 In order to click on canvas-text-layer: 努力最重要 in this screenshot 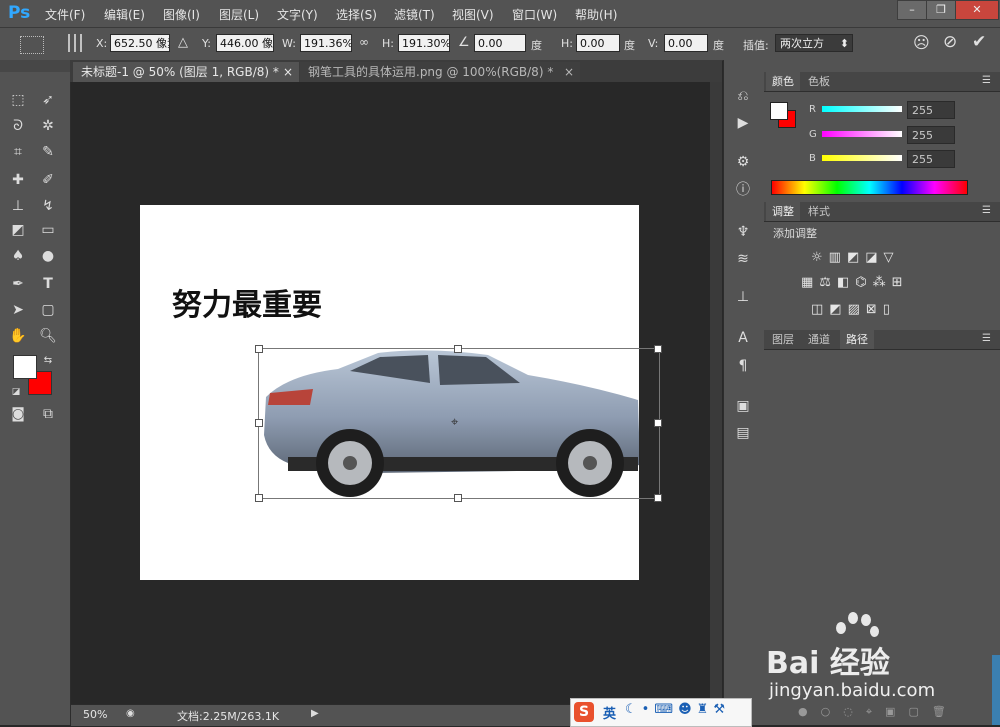, I will do `click(247, 302)`.